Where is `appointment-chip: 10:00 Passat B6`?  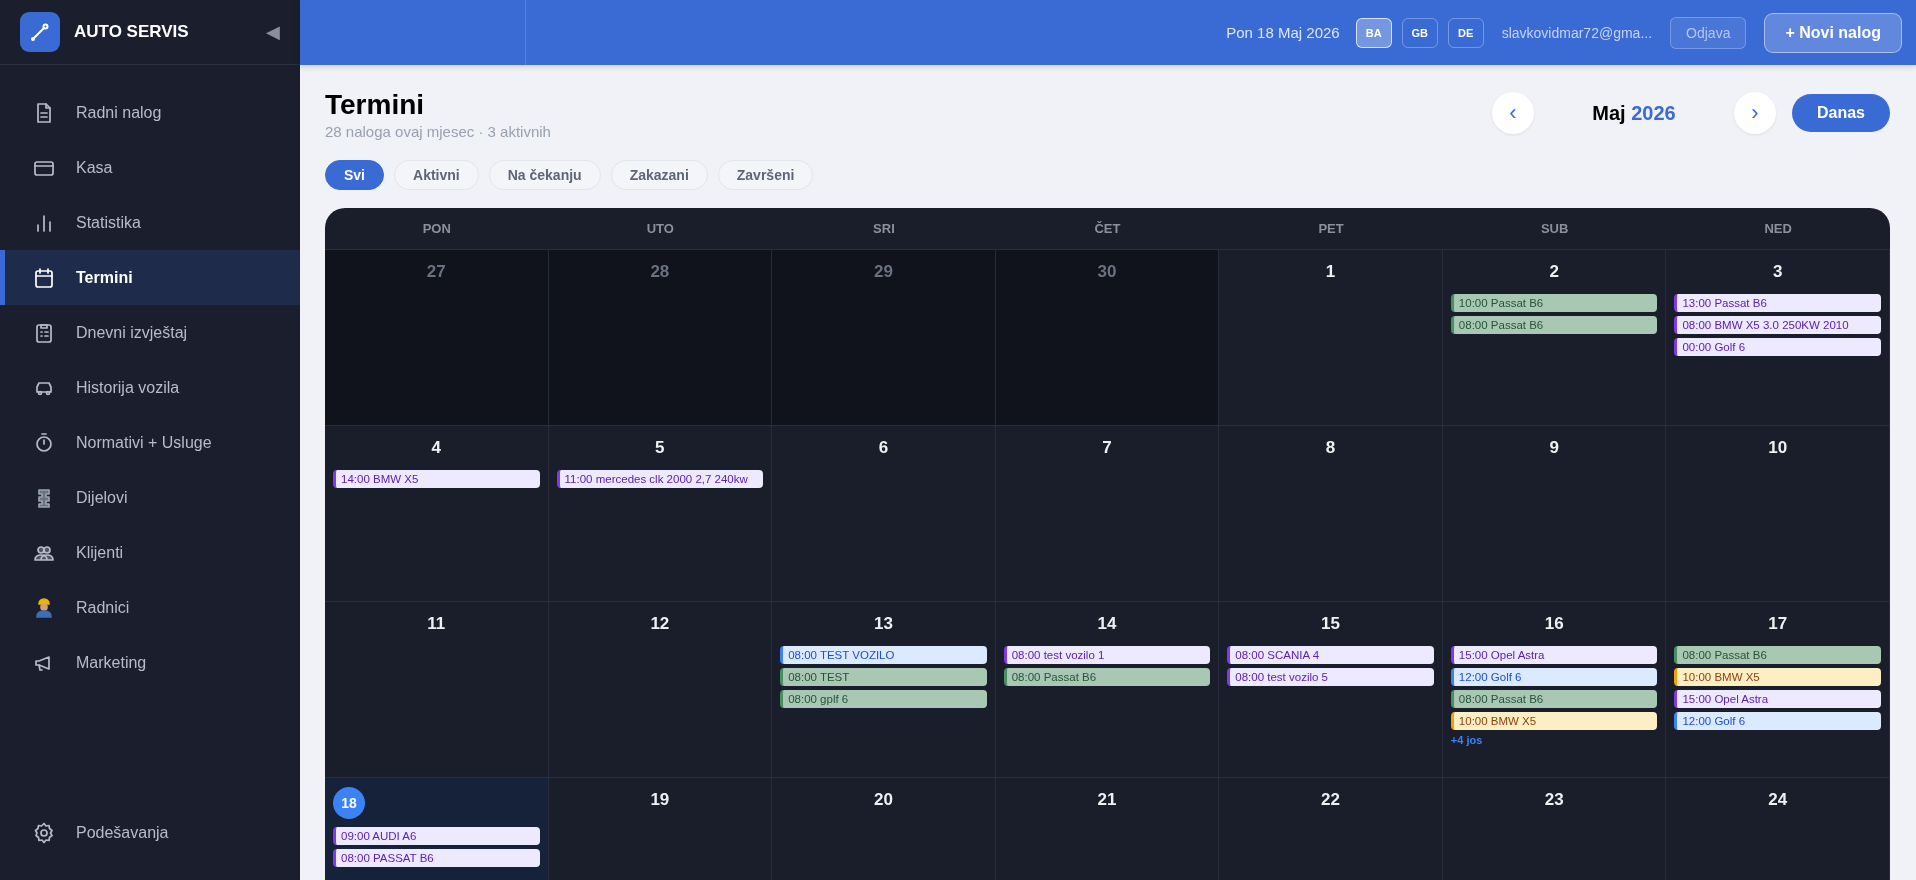
appointment-chip: 10:00 Passat B6 is located at coordinates (1554, 303).